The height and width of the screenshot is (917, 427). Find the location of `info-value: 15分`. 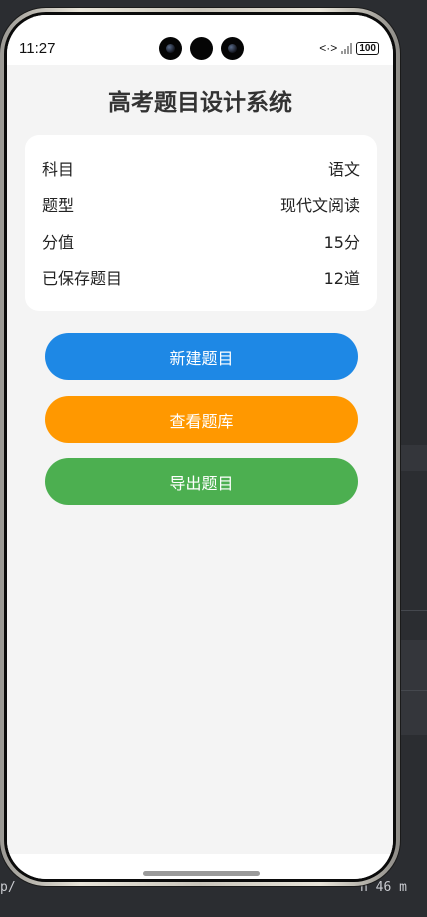

info-value: 15分 is located at coordinates (341, 242).